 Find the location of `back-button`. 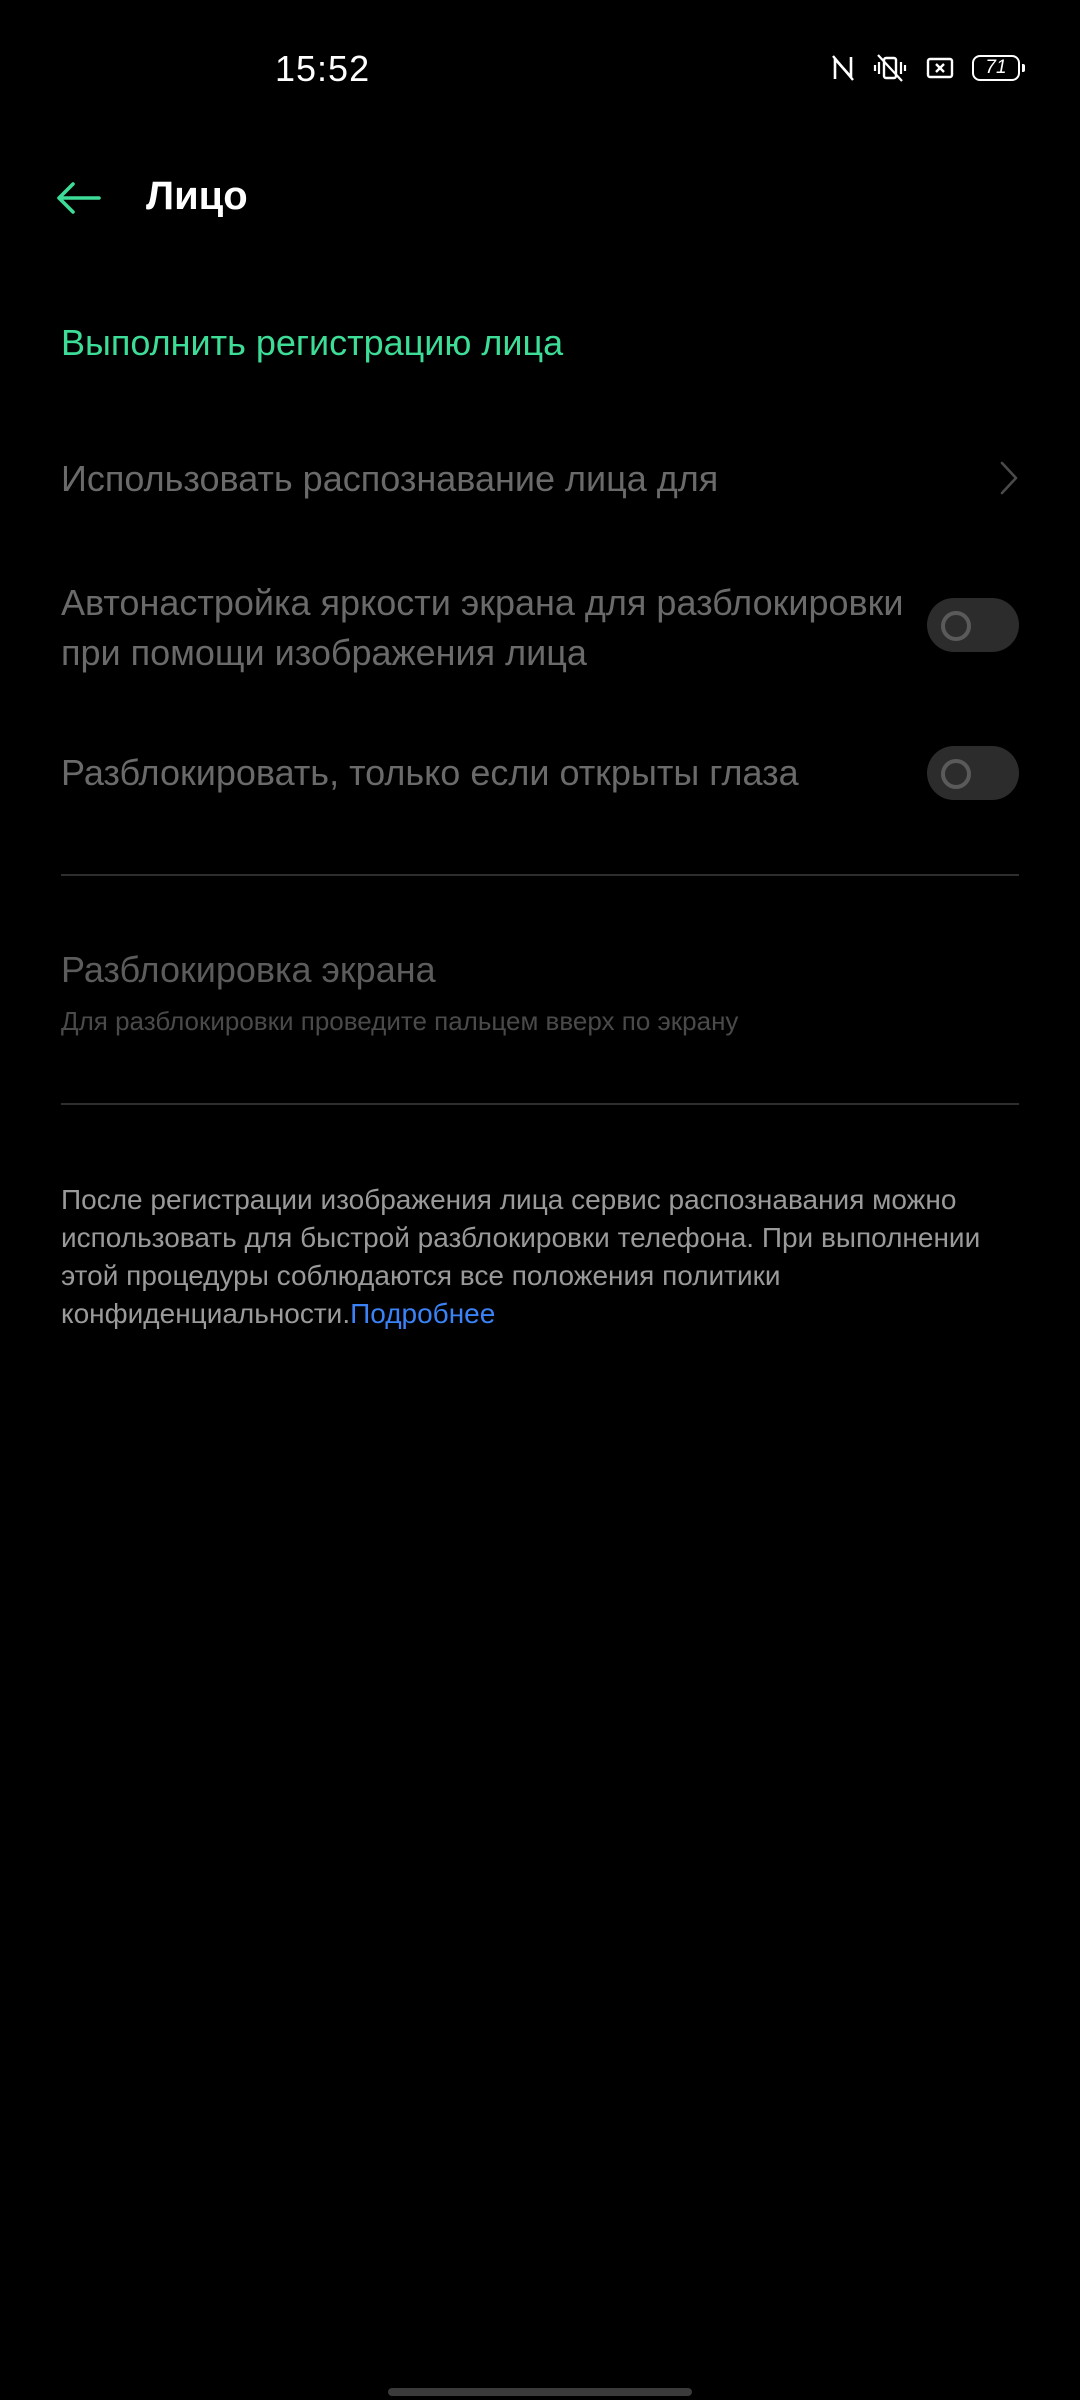

back-button is located at coordinates (78, 200).